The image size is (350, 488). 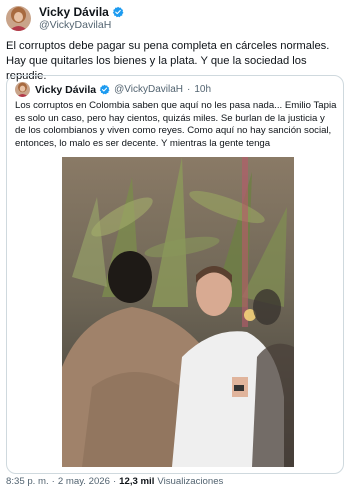 I want to click on quoted-time-ago: 10h, so click(x=203, y=89).